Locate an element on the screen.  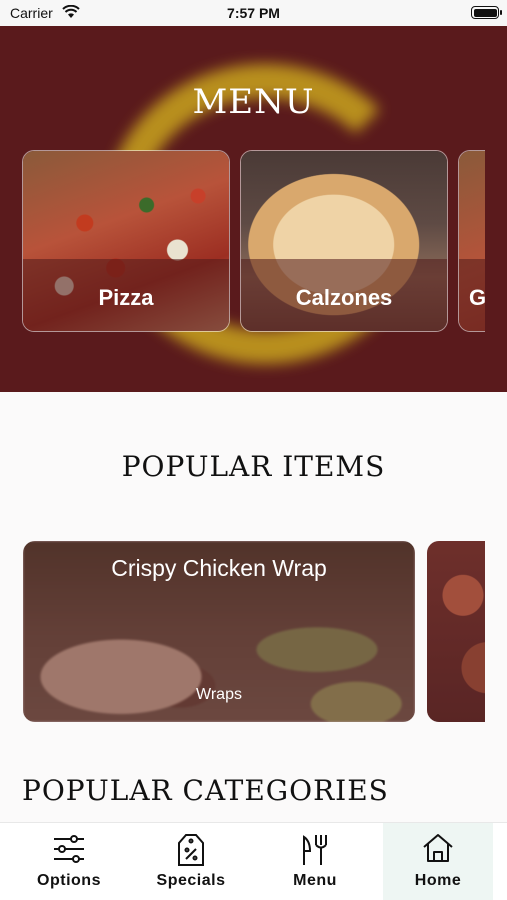
status-bar: Carrier 7:57 PM is located at coordinates (253, 13).